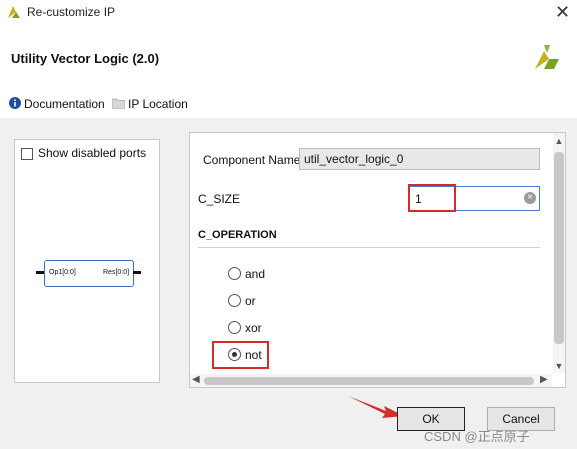  What do you see at coordinates (559, 366) in the screenshot?
I see `scroll-down-icon: ▼` at bounding box center [559, 366].